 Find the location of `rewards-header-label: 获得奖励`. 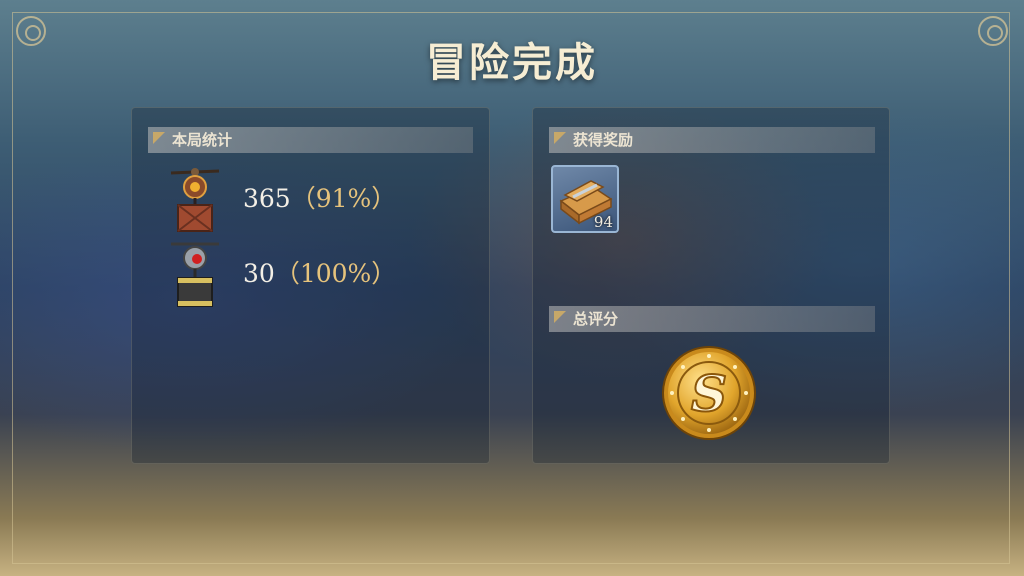

rewards-header-label: 获得奖励 is located at coordinates (603, 140).